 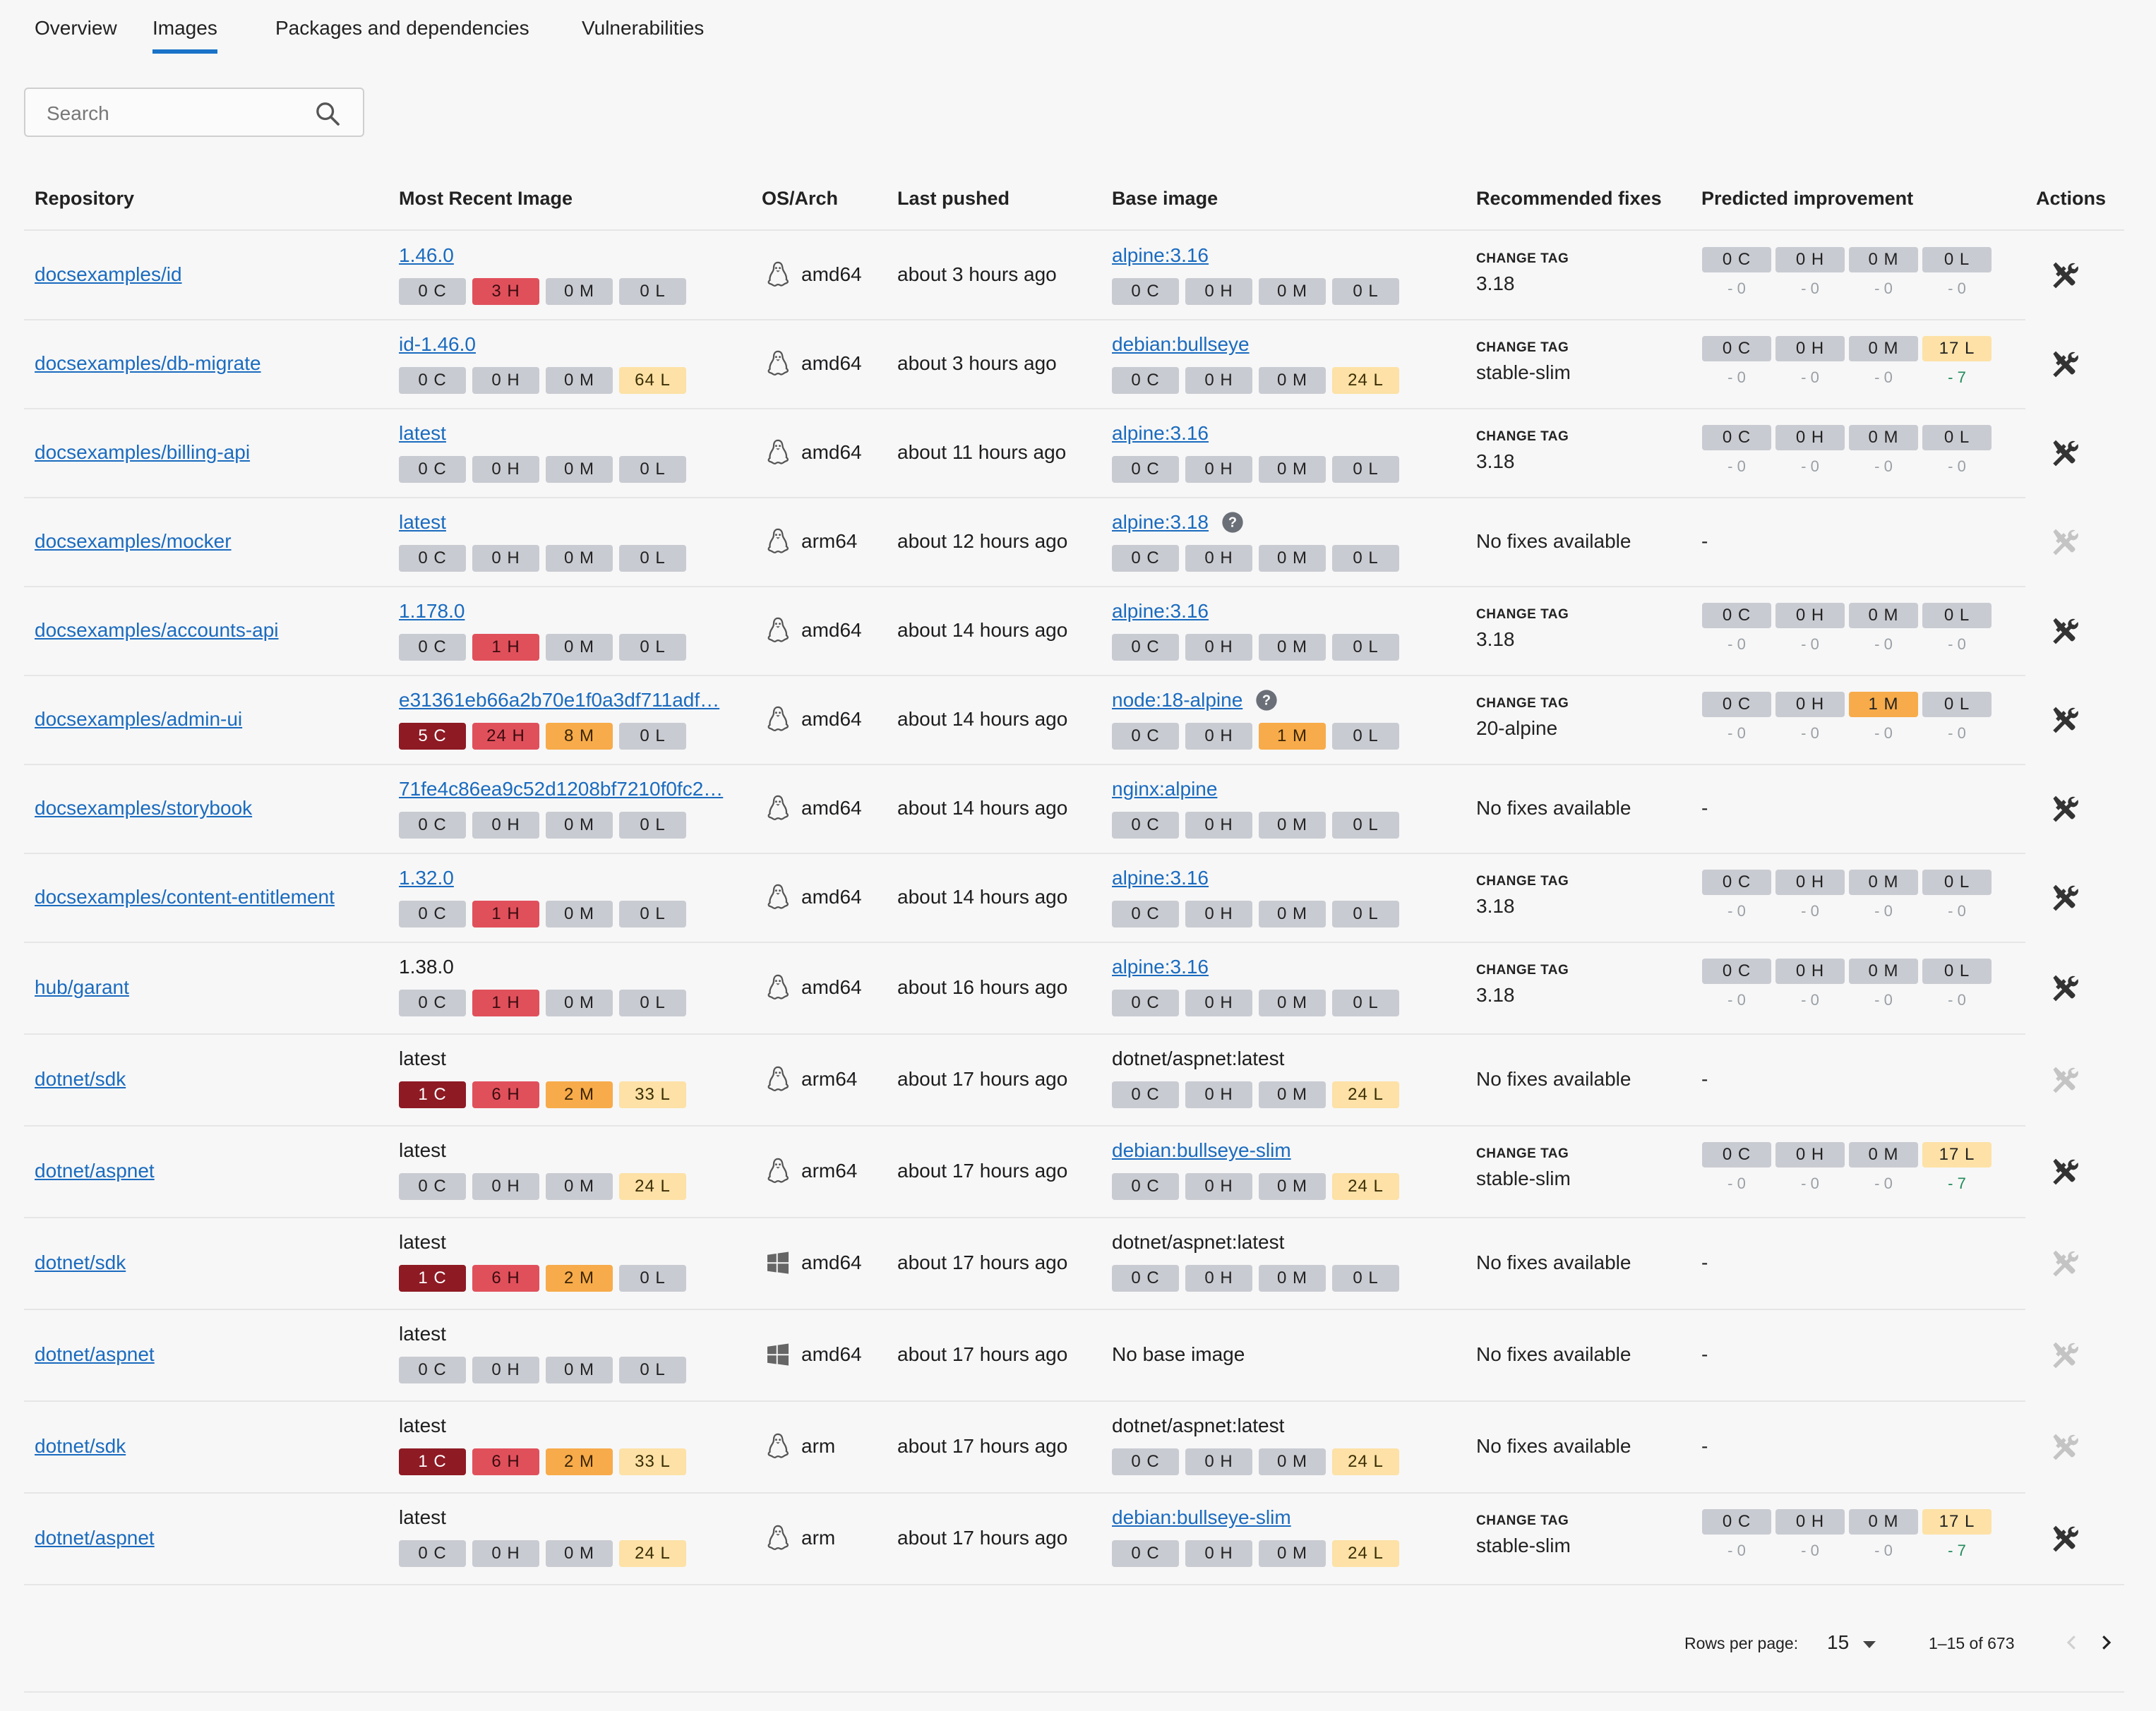 I want to click on repository-link: docsexamples/accounts-api, so click(x=157, y=631).